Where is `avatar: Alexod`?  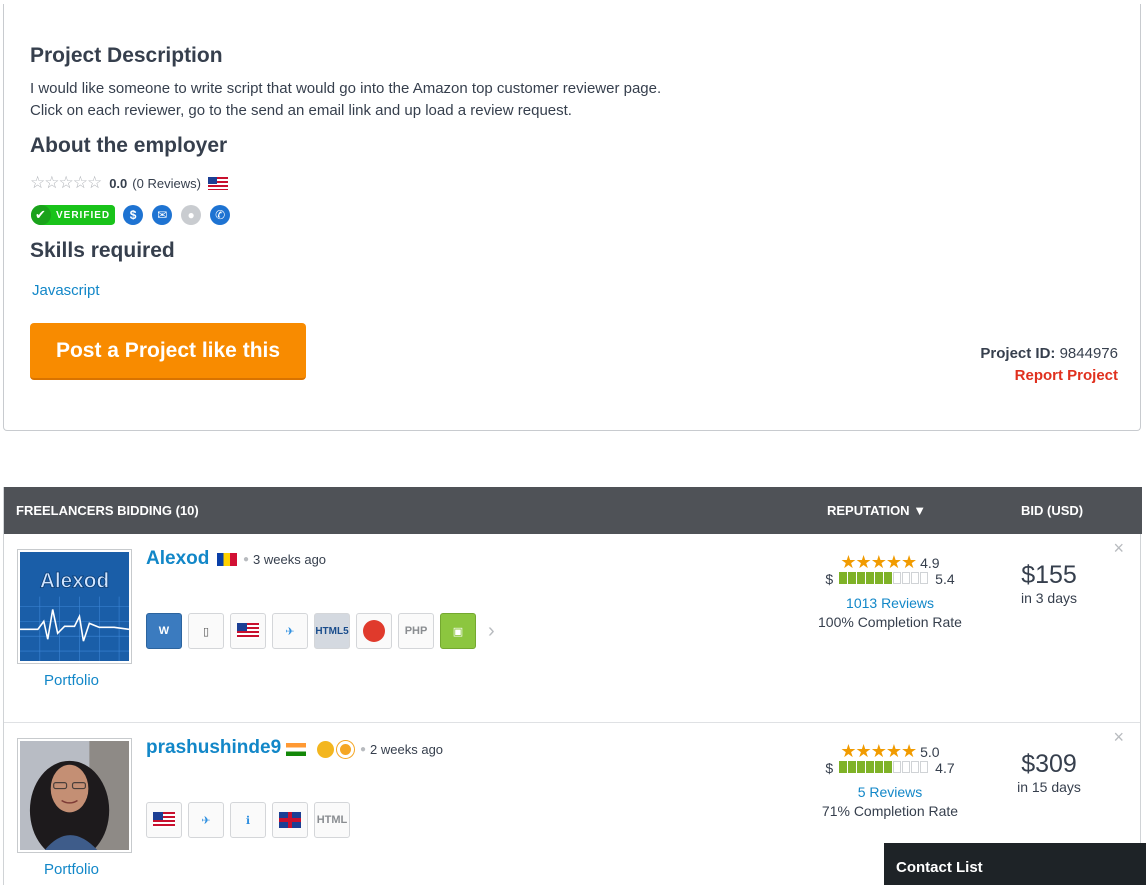
avatar: Alexod is located at coordinates (74, 606).